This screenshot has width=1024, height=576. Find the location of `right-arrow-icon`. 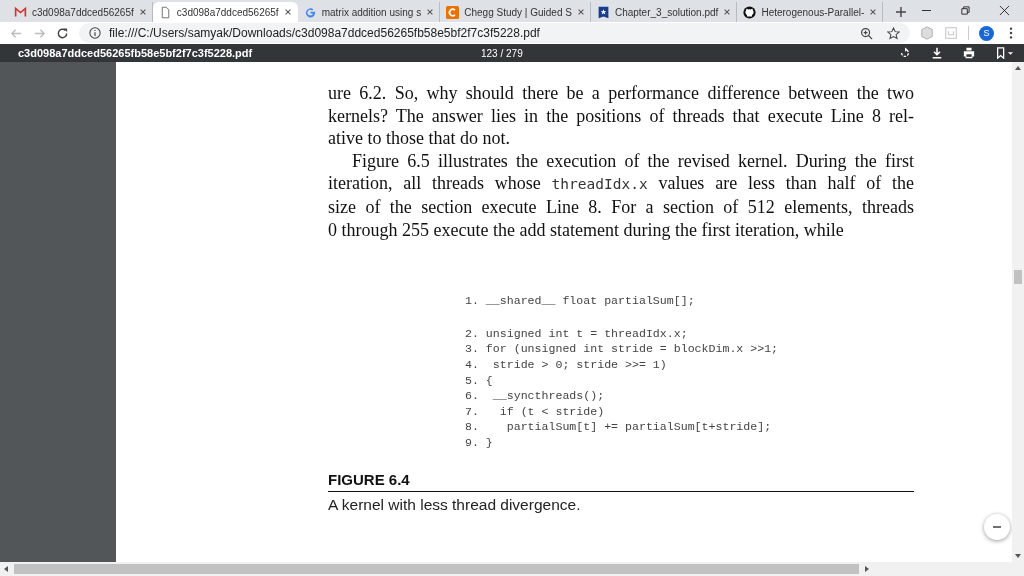

right-arrow-icon is located at coordinates (867, 569).